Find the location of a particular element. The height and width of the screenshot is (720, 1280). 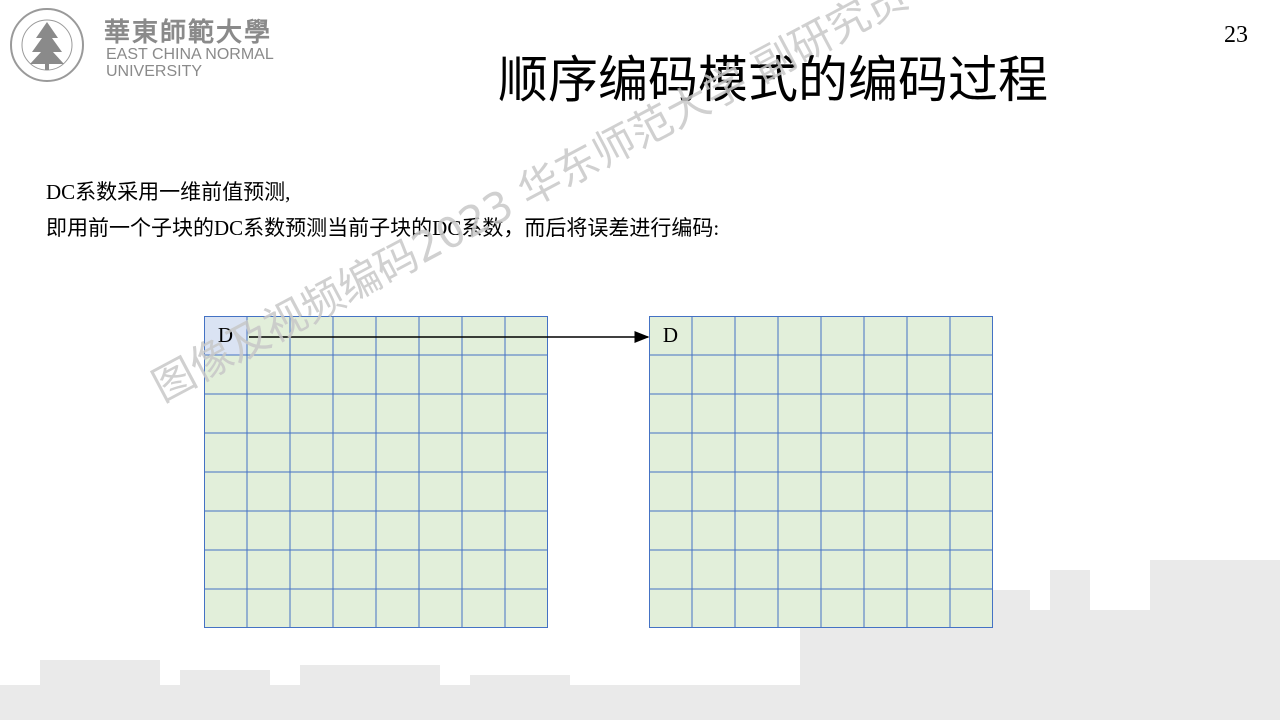

university-english-name: EAST CHINA NORMAL UNIVERSITY is located at coordinates (190, 63).